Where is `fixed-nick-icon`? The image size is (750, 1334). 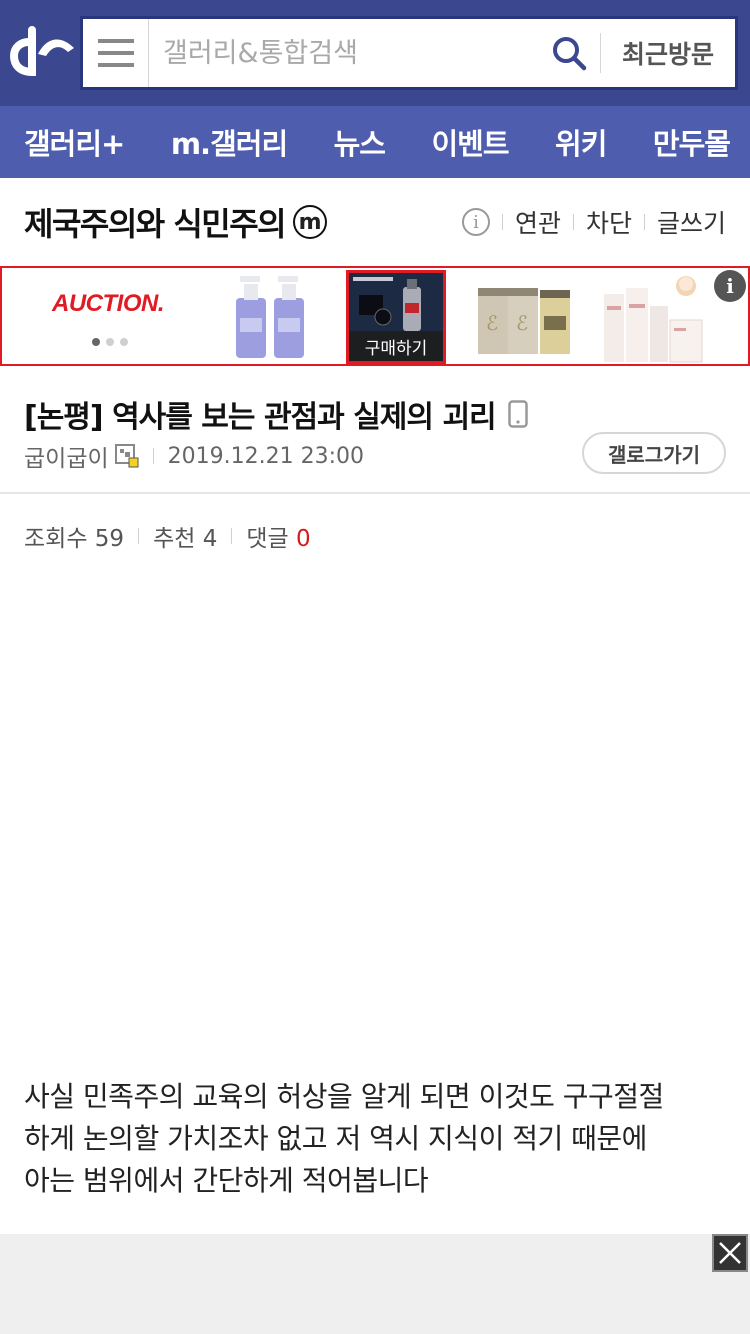 fixed-nick-icon is located at coordinates (126, 456).